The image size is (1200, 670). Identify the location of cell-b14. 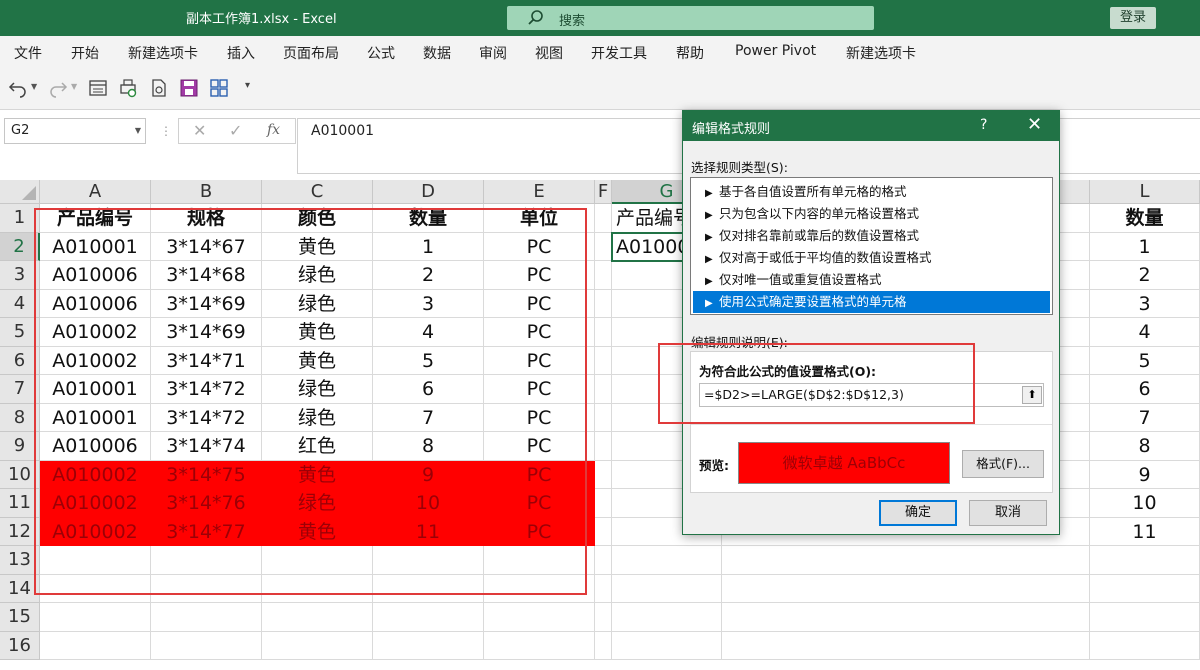
(206, 588).